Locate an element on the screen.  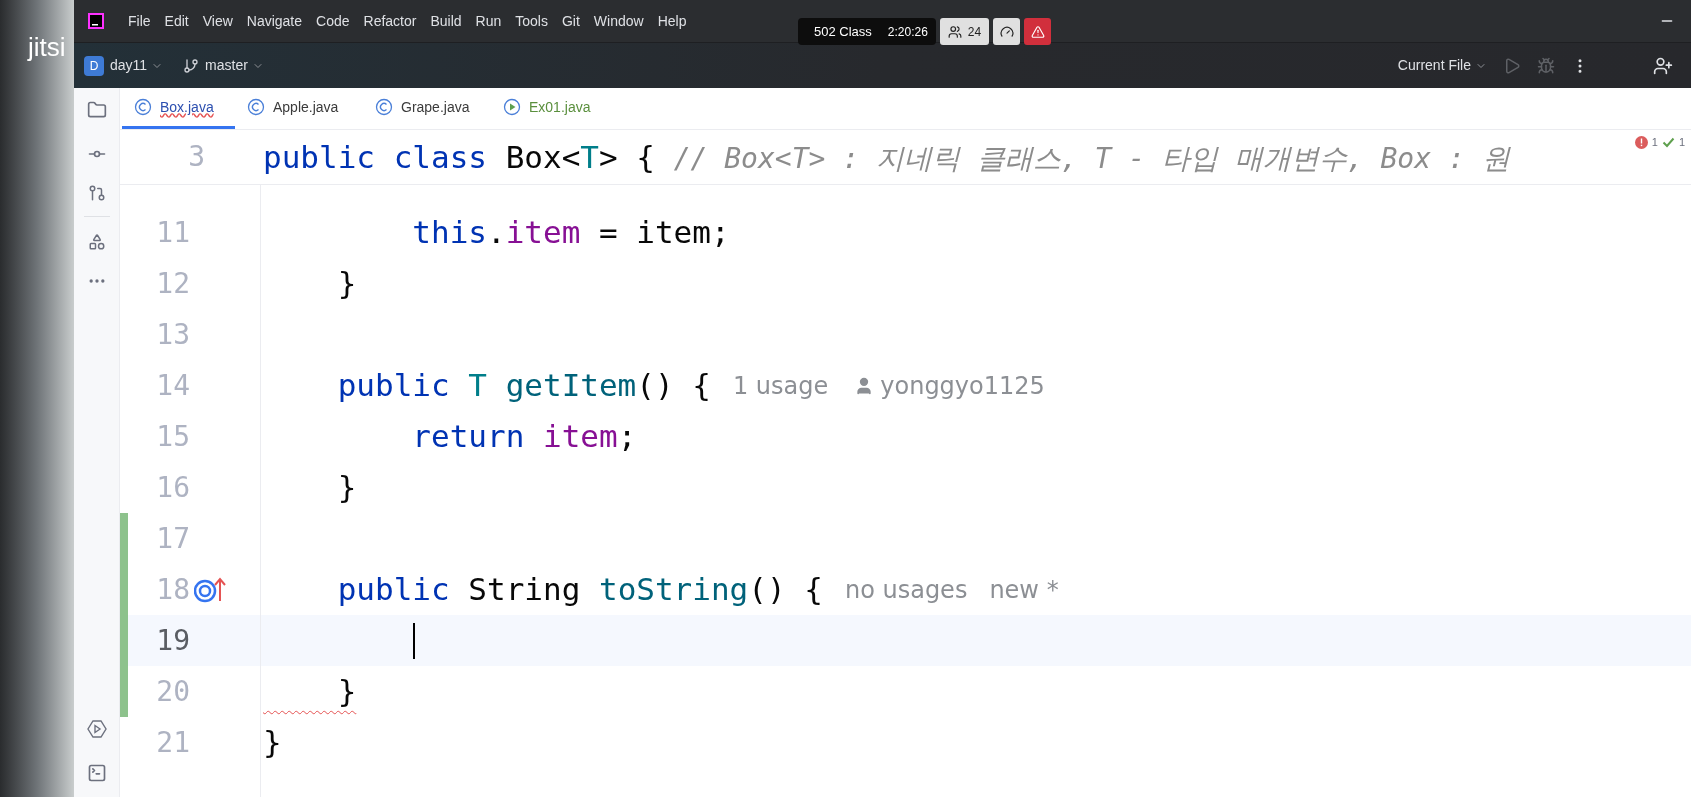
text-cursor is located at coordinates (414, 640).